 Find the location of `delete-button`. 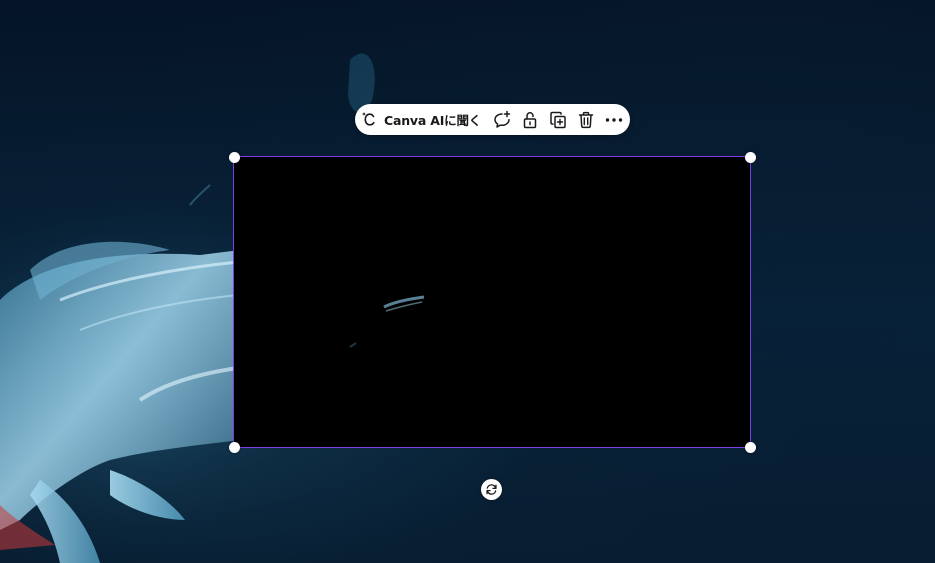

delete-button is located at coordinates (585, 120).